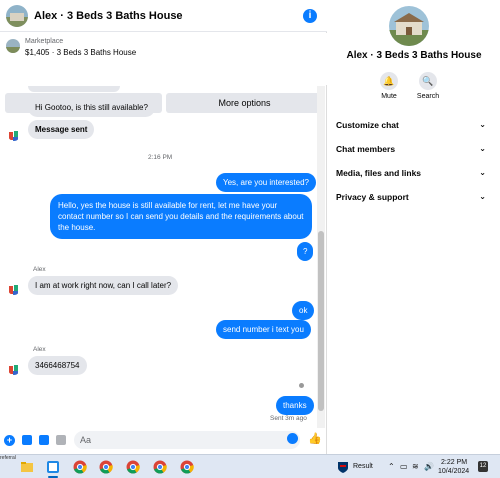 The image size is (500, 478). I want to click on section-media-files-links: Media, files and links ⌄, so click(411, 173).